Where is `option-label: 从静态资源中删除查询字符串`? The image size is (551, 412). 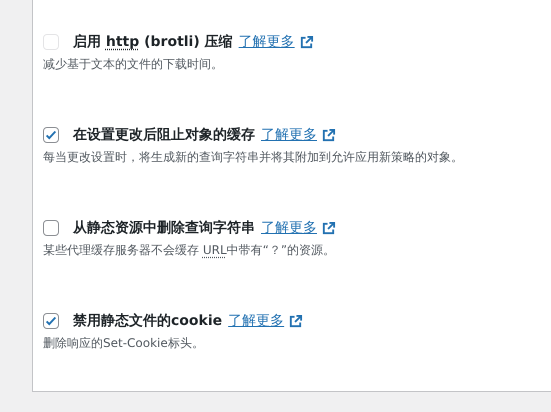
option-label: 从静态资源中删除查询字符串 is located at coordinates (164, 228).